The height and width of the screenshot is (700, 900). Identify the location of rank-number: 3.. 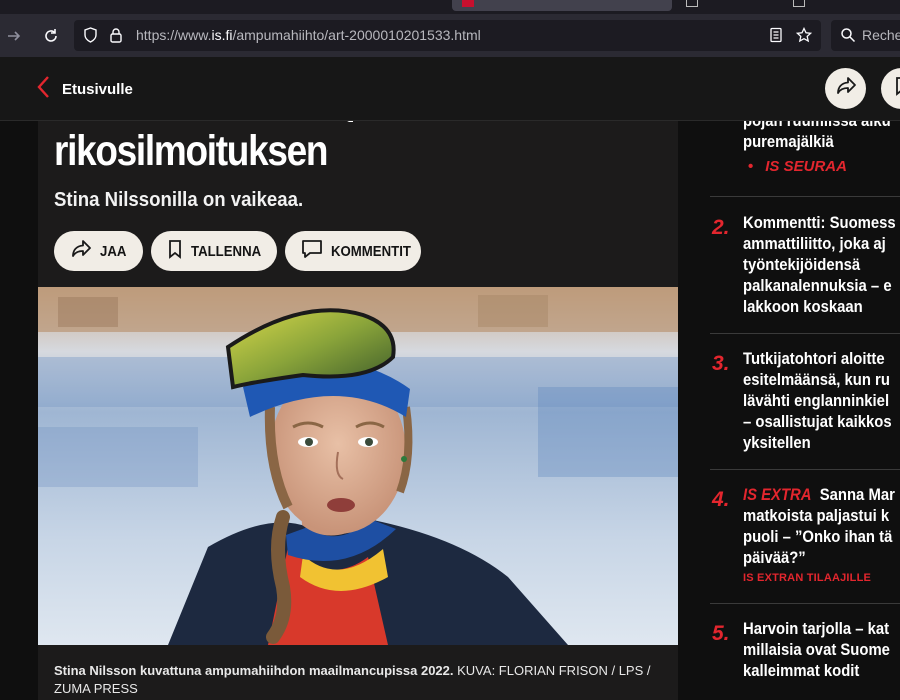
(721, 363).